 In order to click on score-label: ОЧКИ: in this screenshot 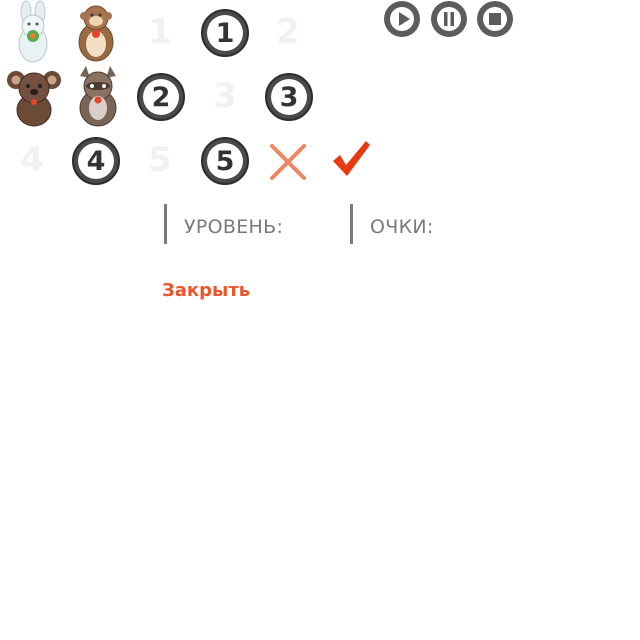, I will do `click(402, 227)`.